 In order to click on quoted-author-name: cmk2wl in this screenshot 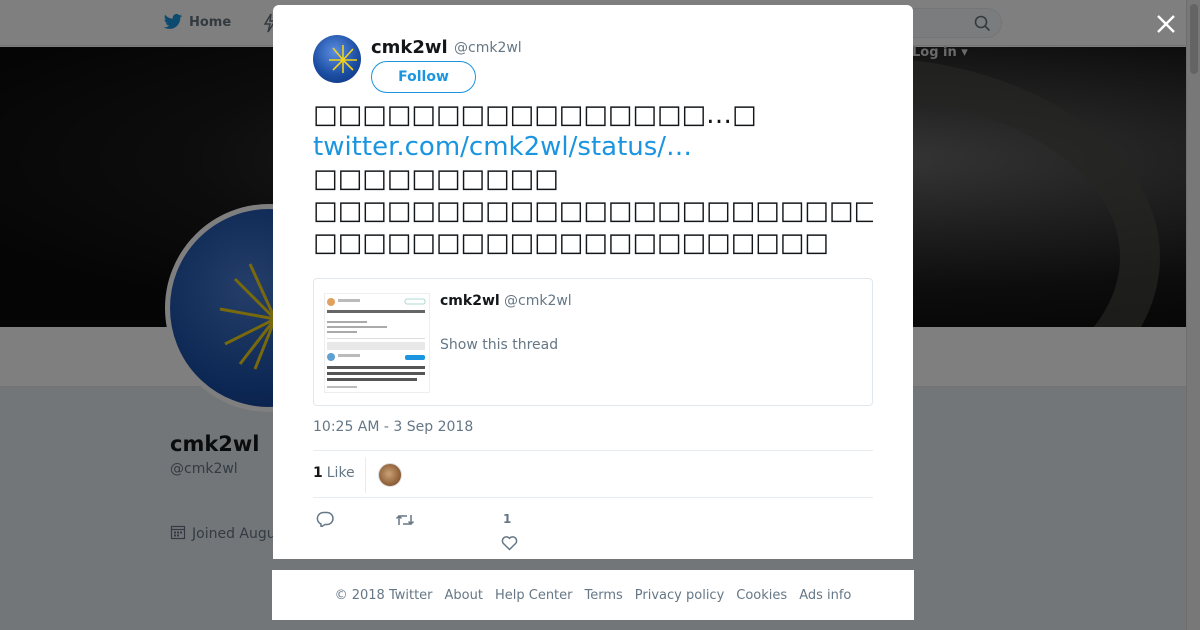, I will do `click(470, 301)`.